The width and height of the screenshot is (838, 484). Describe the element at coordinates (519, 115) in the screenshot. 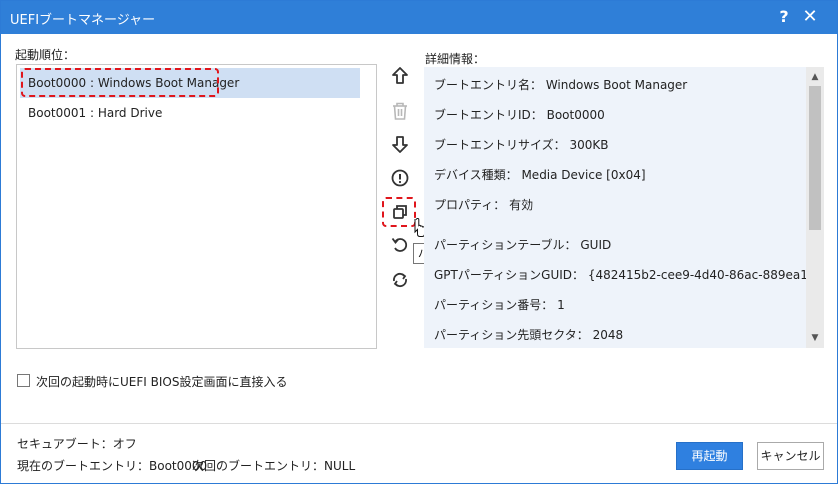

I see `detail-entry-id: ブートエントリID： Boot0000` at that location.